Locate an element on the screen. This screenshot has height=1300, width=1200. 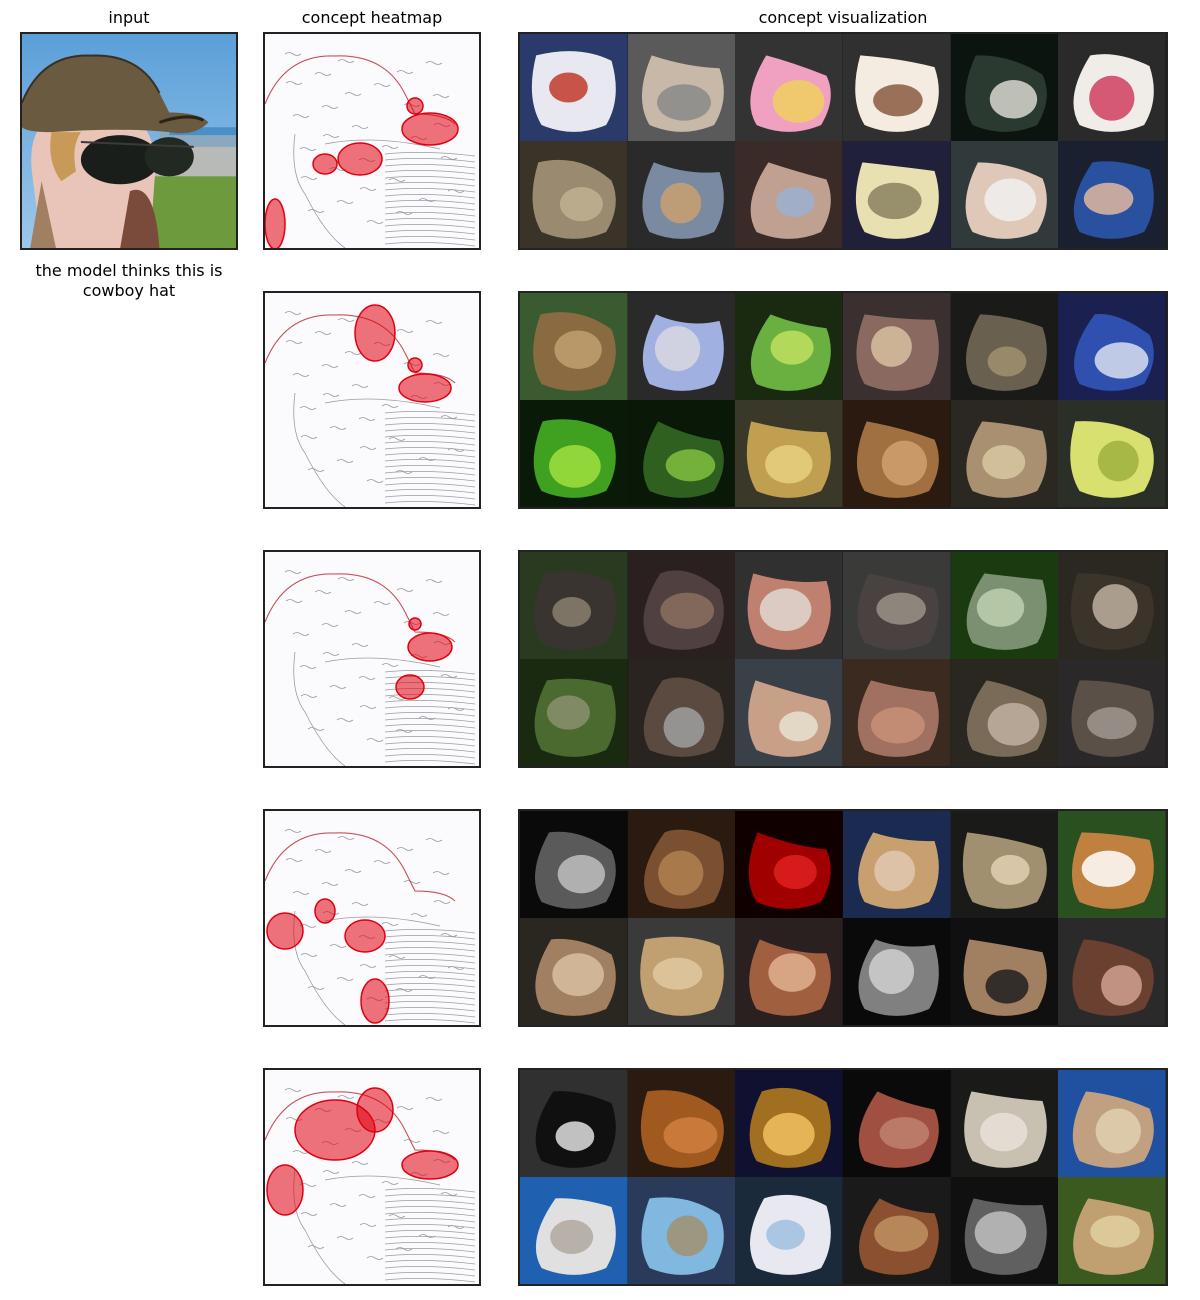
patterned-slippers-icon is located at coordinates (574, 87).